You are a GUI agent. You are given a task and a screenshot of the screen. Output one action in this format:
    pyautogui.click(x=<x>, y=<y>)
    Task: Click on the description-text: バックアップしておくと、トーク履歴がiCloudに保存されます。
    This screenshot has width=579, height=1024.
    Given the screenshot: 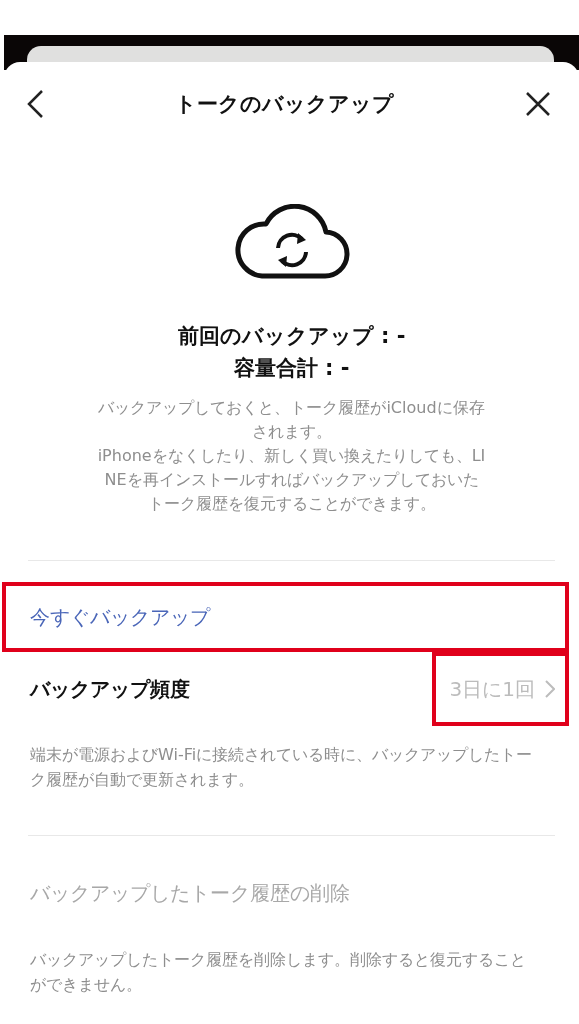 What is the action you would take?
    pyautogui.click(x=291, y=420)
    